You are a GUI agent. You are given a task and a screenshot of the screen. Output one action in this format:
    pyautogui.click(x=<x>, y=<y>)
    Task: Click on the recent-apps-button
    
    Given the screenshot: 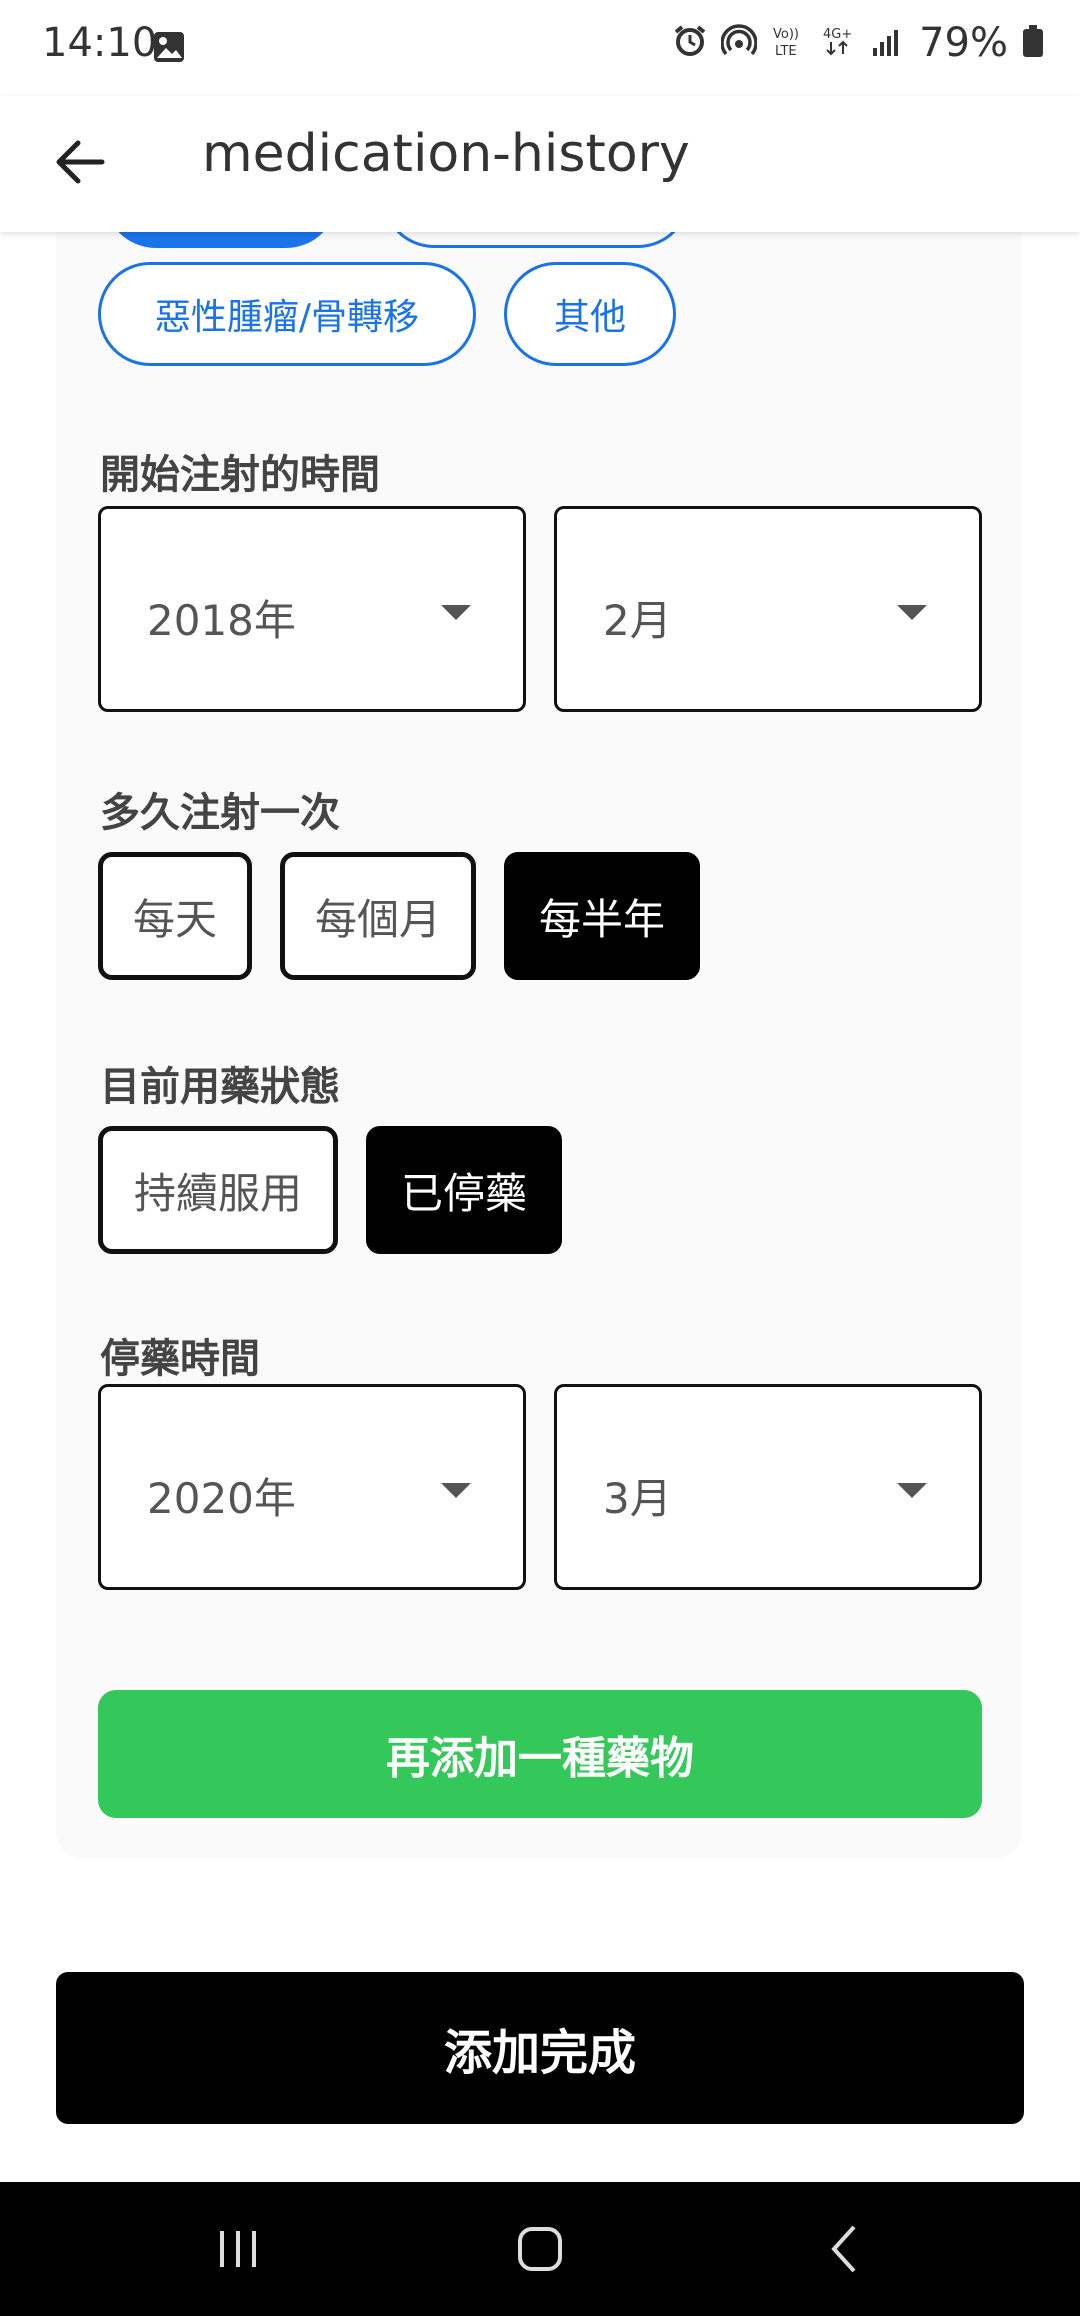 What is the action you would take?
    pyautogui.click(x=238, y=2249)
    